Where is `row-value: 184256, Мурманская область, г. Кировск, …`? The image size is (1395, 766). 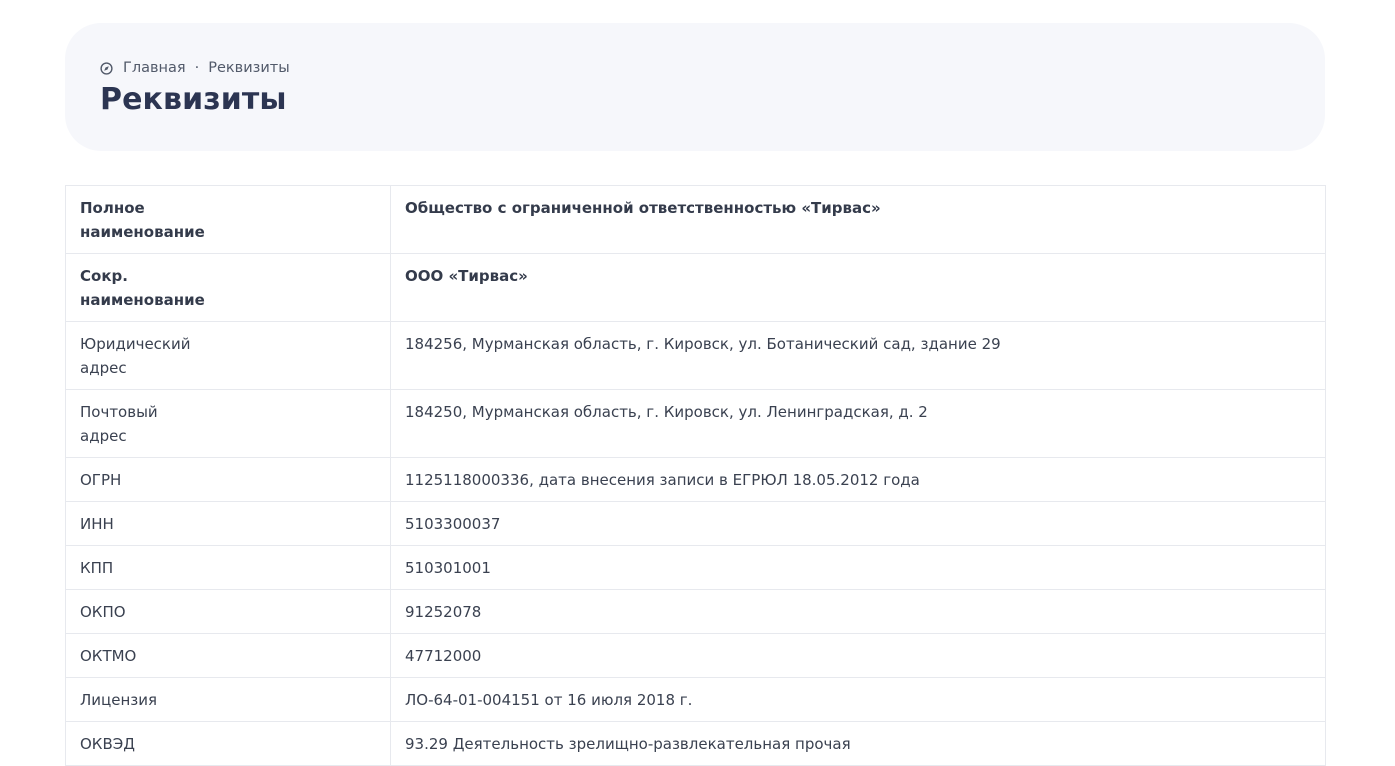
row-value: 184256, Мурманская область, г. Кировск, … is located at coordinates (858, 355).